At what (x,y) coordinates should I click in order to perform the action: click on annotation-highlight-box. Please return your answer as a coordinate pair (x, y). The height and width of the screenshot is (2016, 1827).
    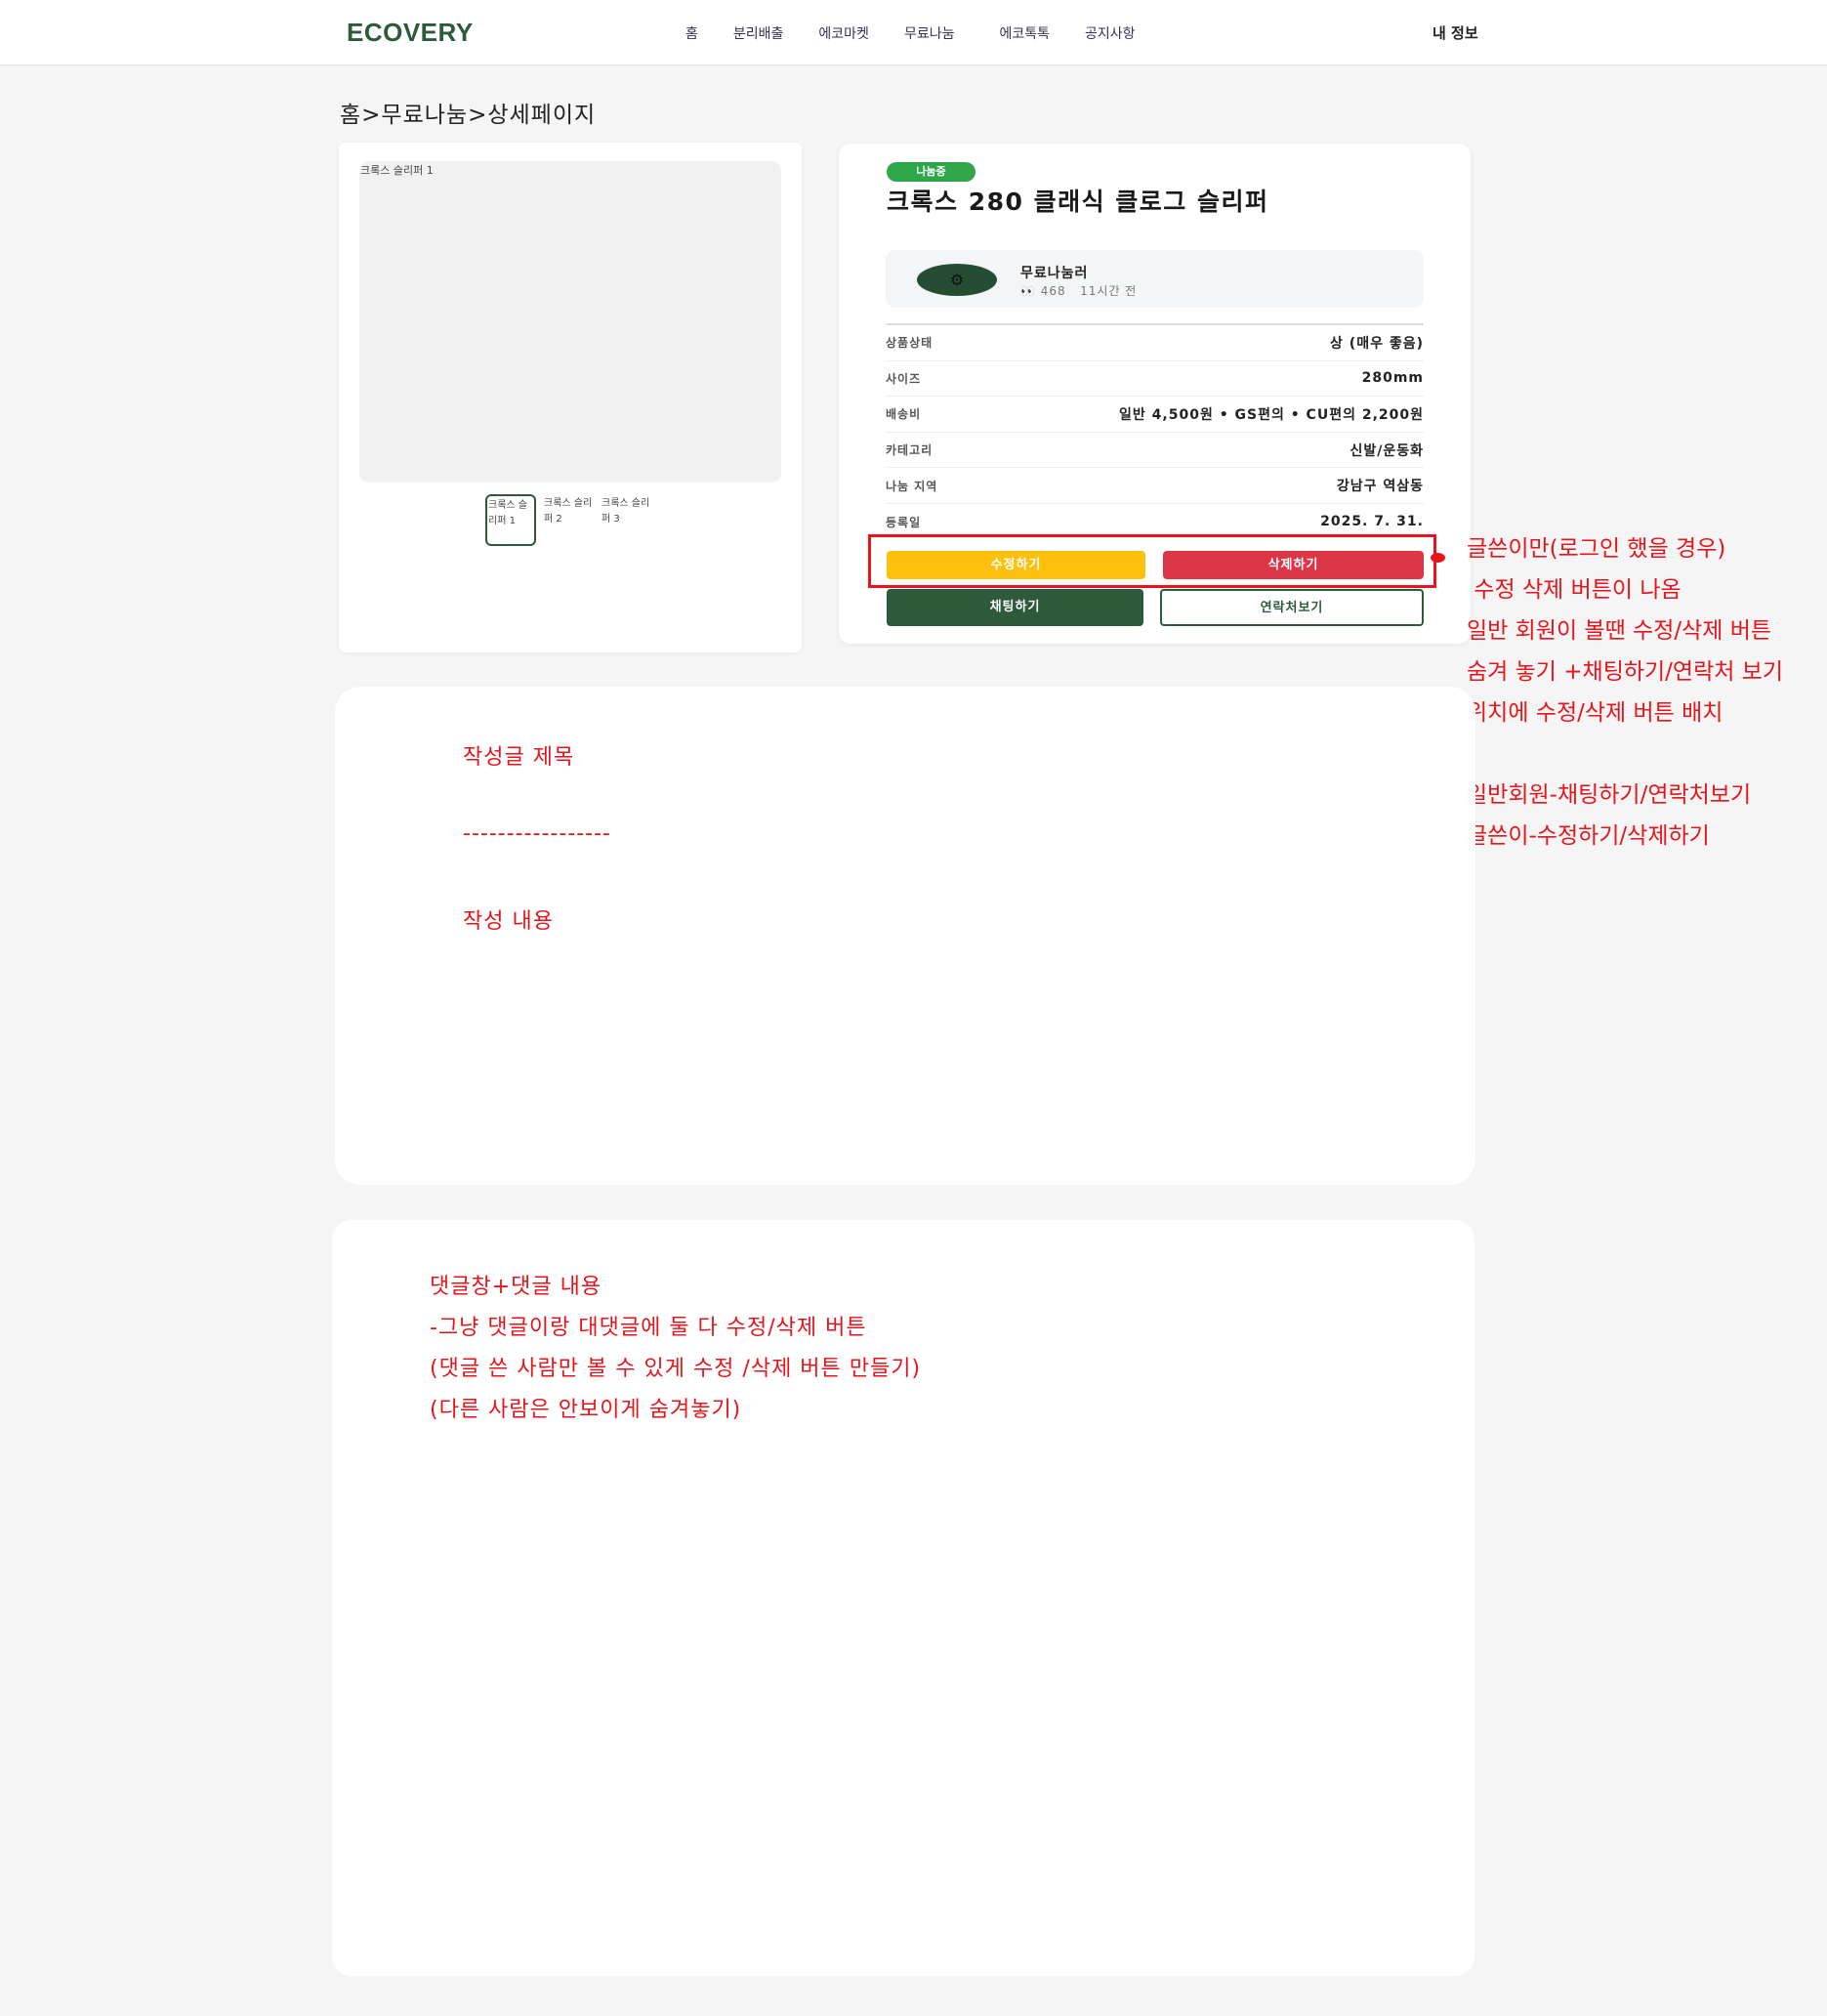
    Looking at the image, I should click on (1152, 561).